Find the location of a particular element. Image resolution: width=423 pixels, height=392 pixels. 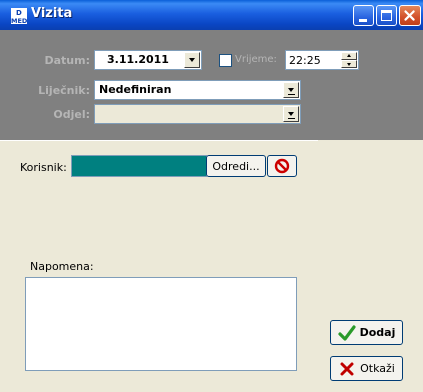

korisnik-field is located at coordinates (139, 166).